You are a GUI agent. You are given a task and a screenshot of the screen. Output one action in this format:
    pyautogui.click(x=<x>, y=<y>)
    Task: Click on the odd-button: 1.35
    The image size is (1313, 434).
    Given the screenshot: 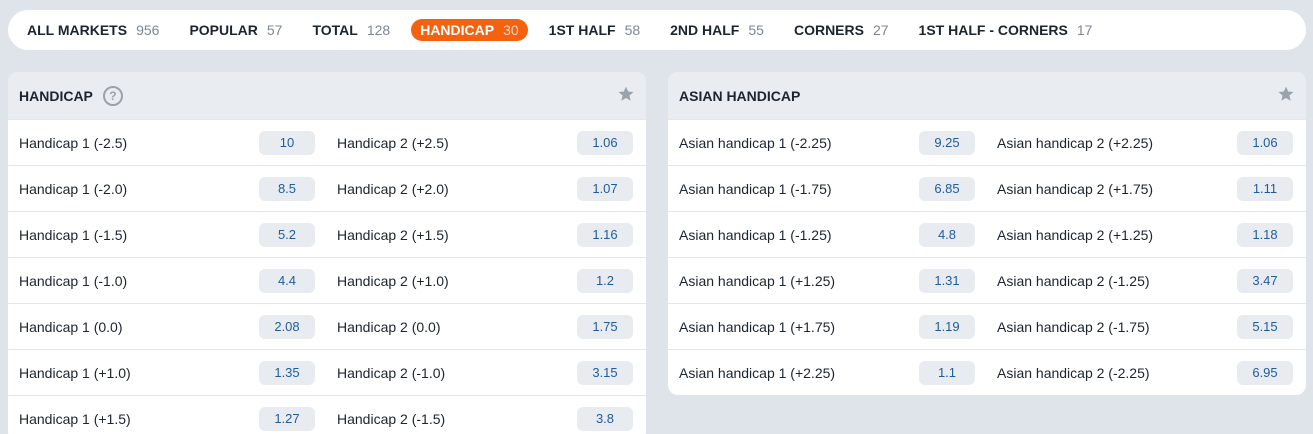 What is the action you would take?
    pyautogui.click(x=287, y=372)
    